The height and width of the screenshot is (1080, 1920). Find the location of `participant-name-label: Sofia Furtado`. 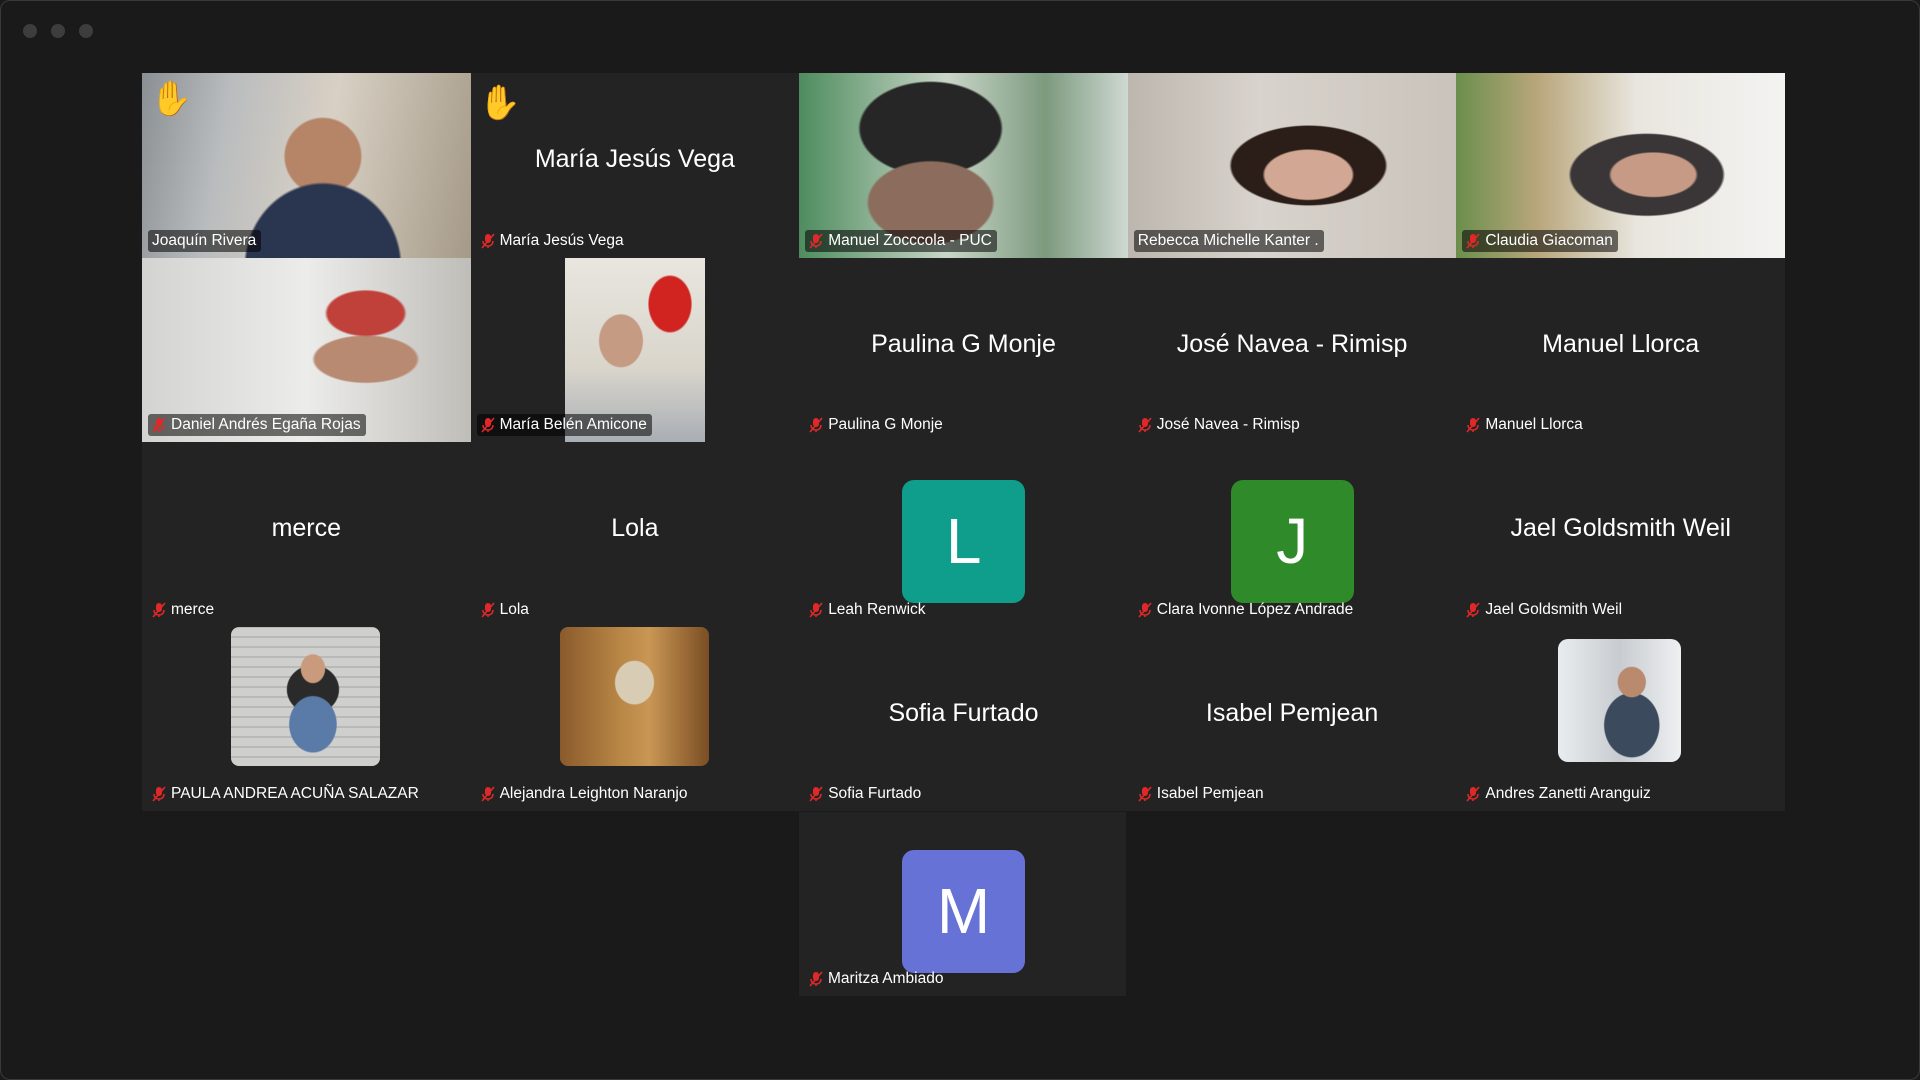

participant-name-label: Sofia Furtado is located at coordinates (865, 794).